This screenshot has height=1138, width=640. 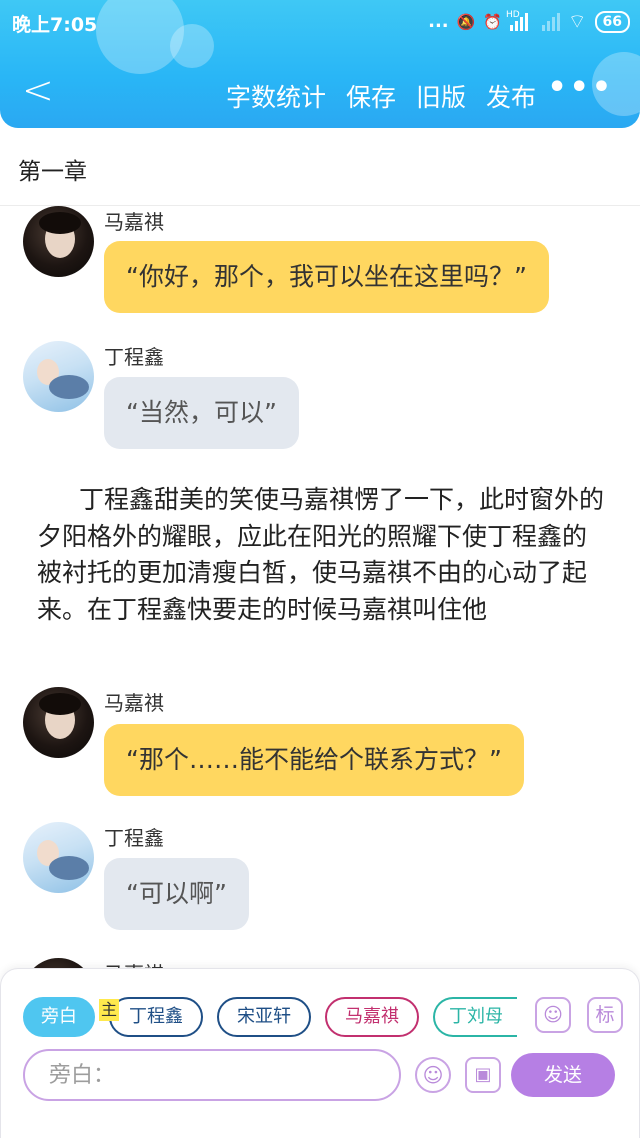 I want to click on role-chip-ma-jiaqi: 马嘉祺, so click(x=372, y=1017).